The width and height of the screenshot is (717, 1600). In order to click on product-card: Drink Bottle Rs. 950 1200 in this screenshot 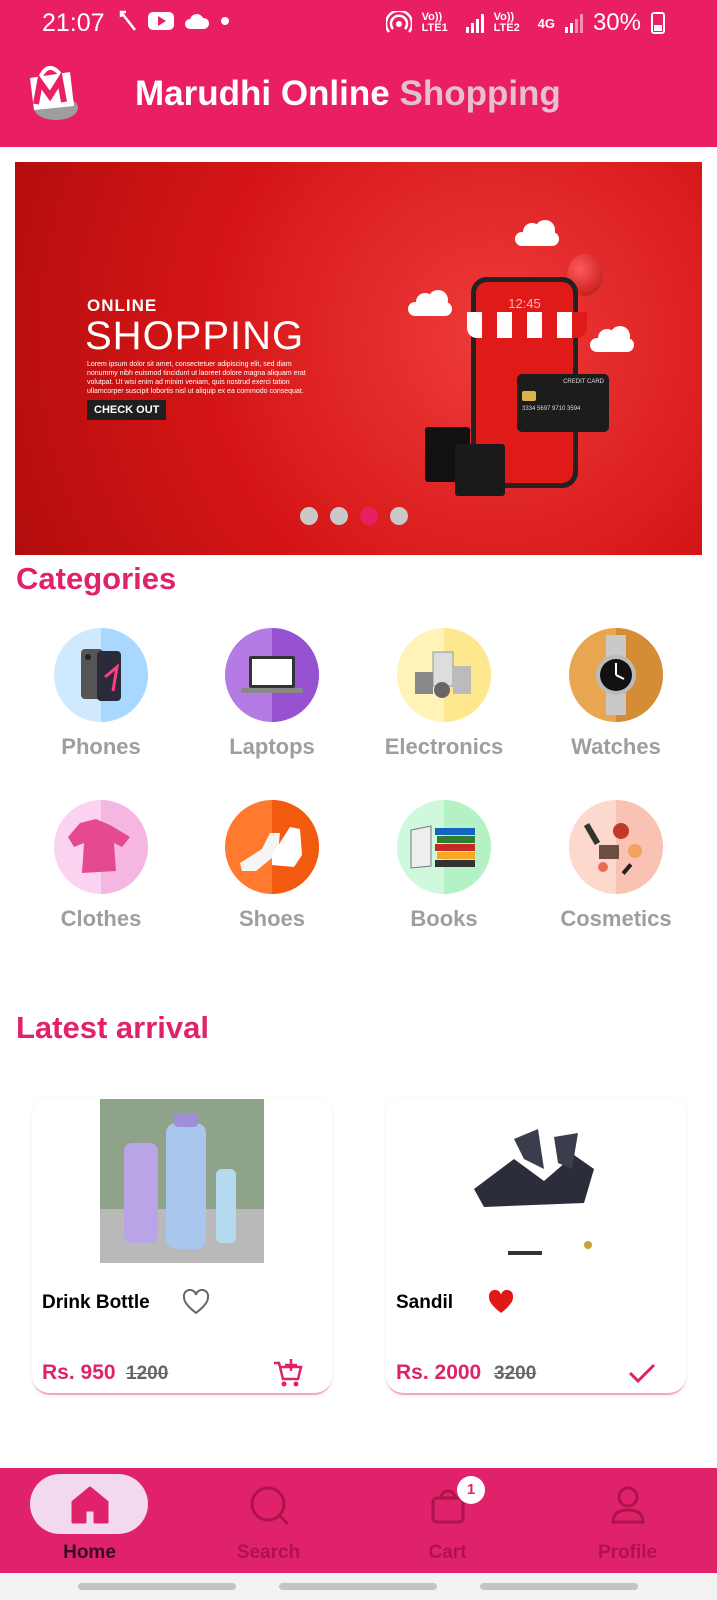, I will do `click(182, 1246)`.